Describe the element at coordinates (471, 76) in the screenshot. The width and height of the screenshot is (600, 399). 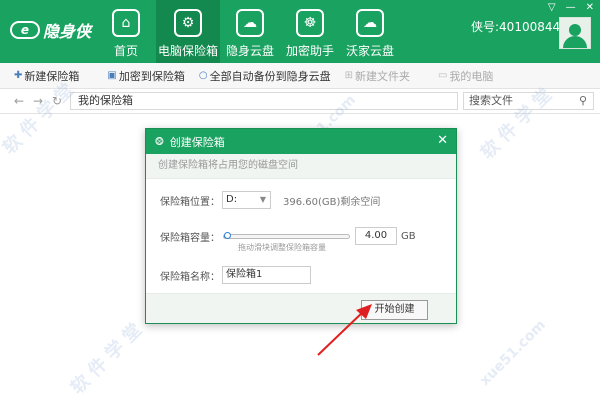
I see `my-computer-label: 我的电脑` at that location.